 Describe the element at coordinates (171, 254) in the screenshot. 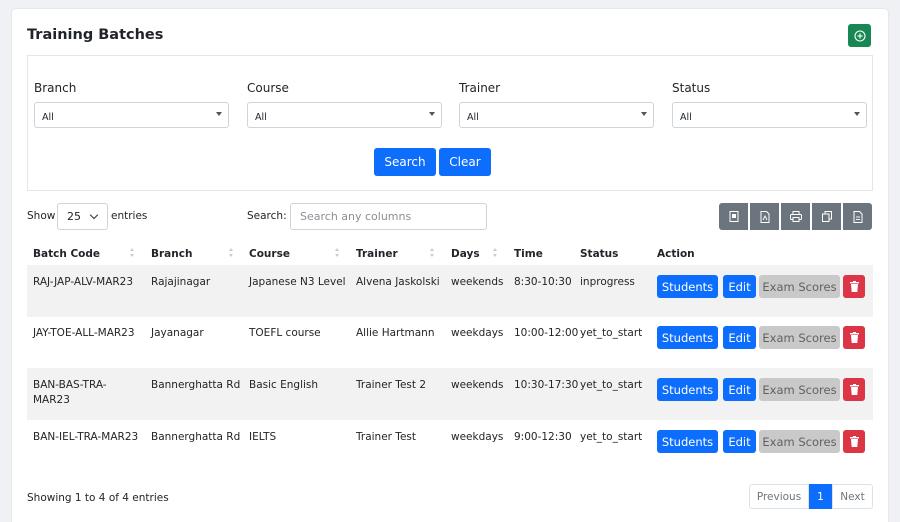

I see `column-header-branch: Branch` at that location.